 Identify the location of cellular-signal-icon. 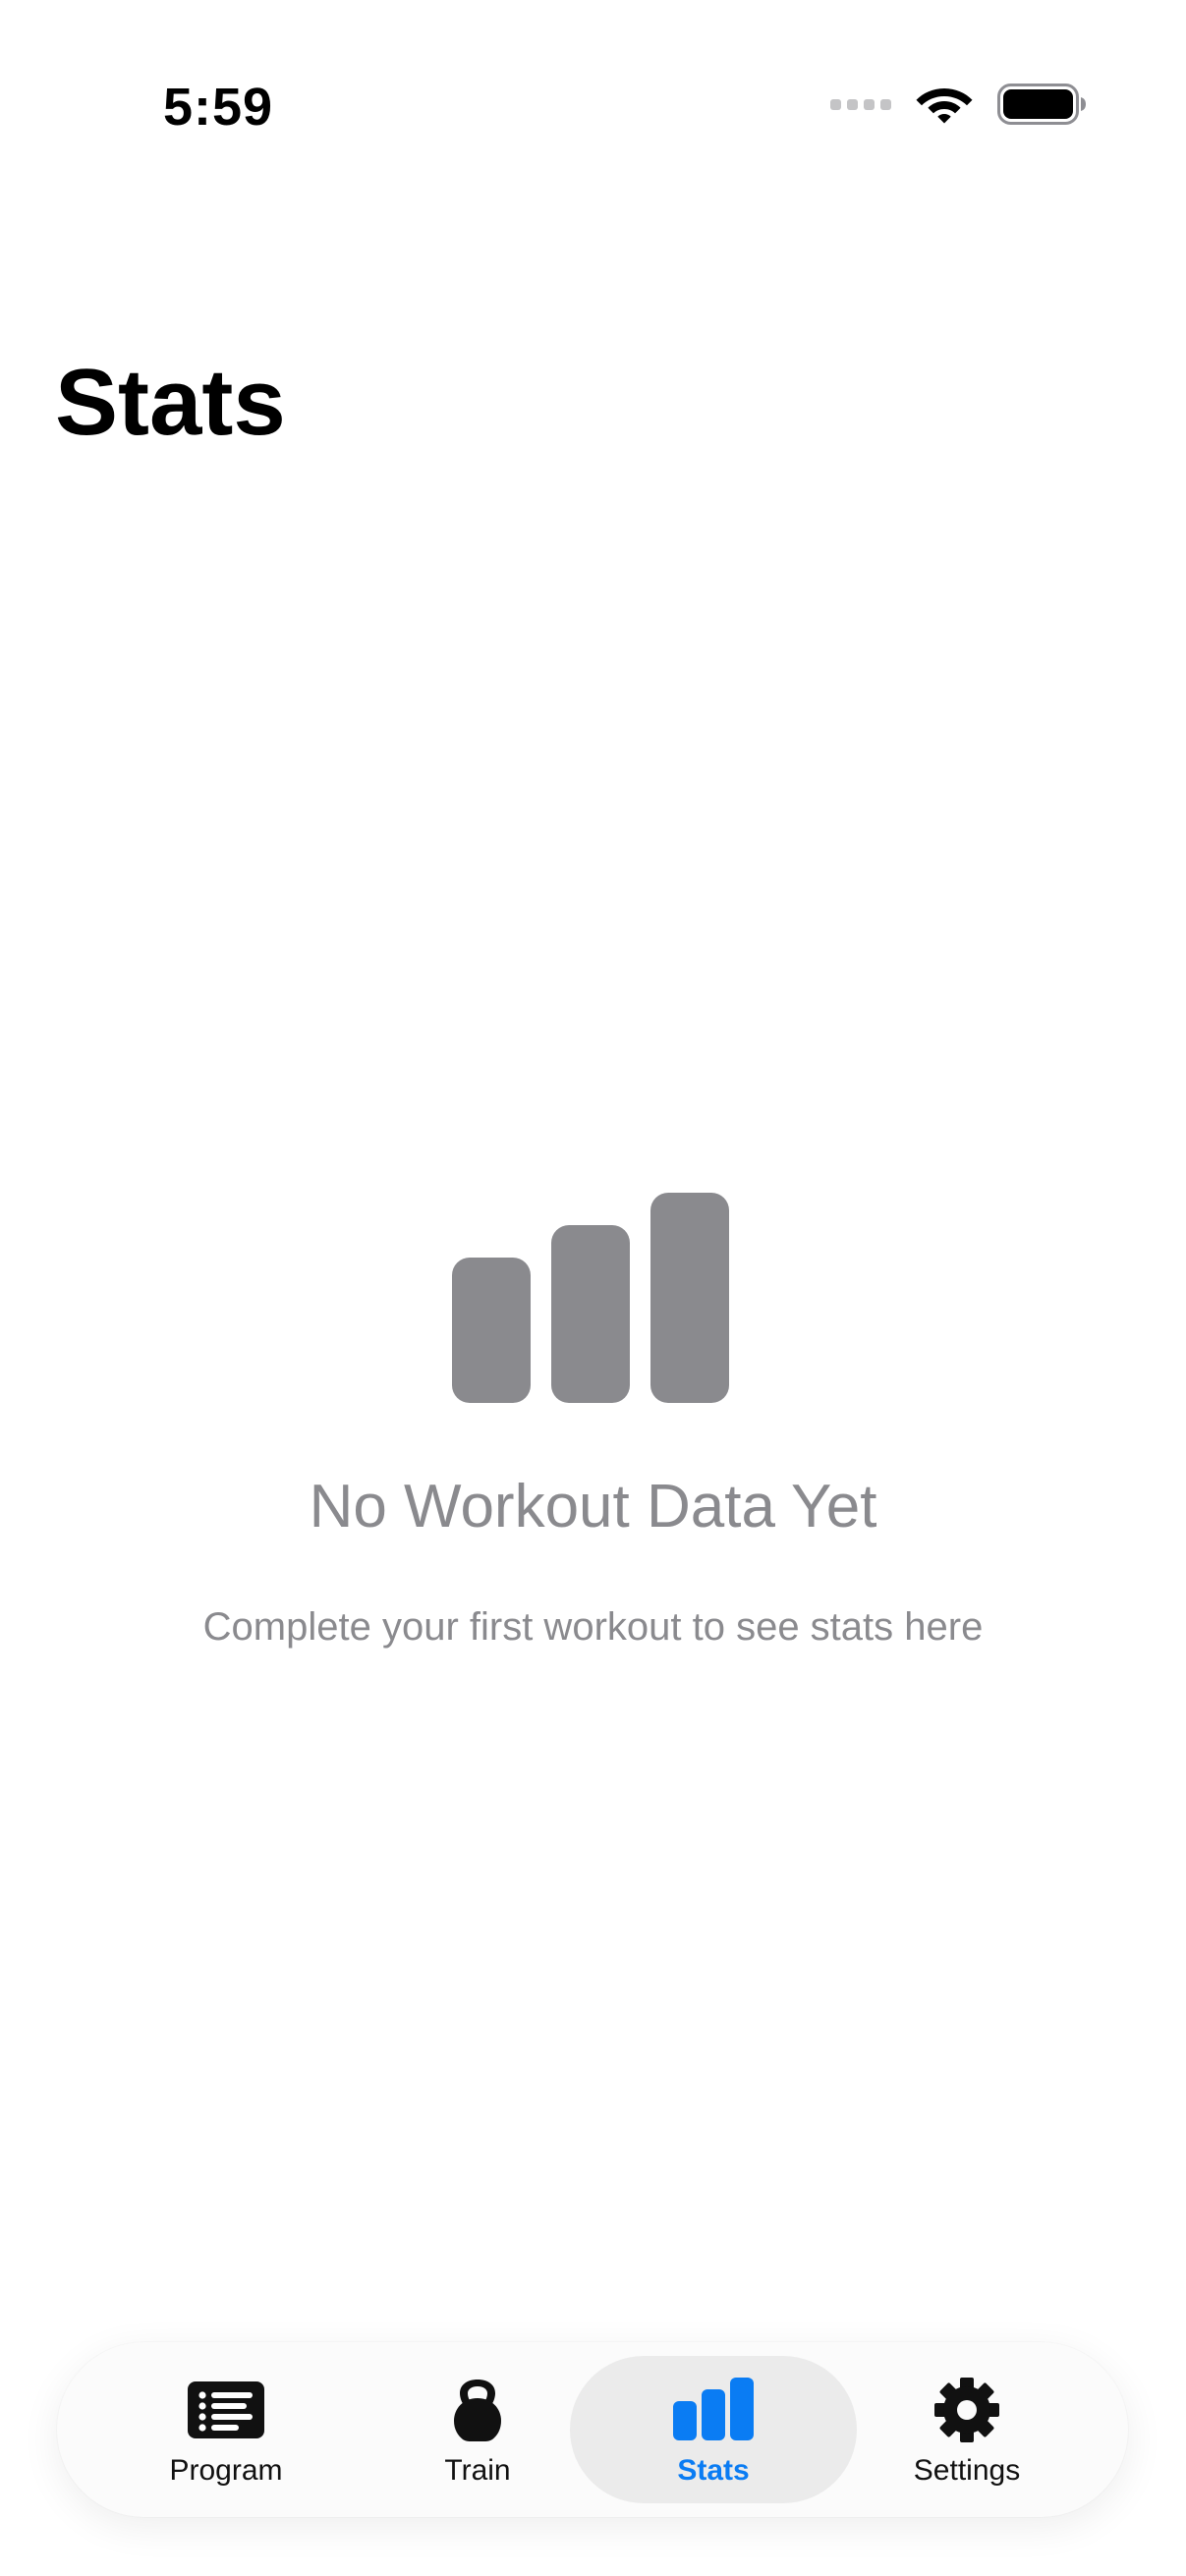
(861, 104).